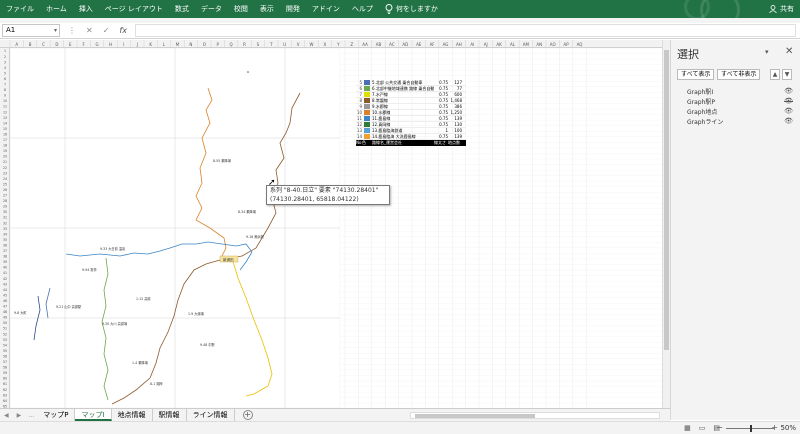 This screenshot has height=434, width=800. Describe the element at coordinates (362, 9) in the screenshot. I see `tab-help: ヘルプ` at that location.